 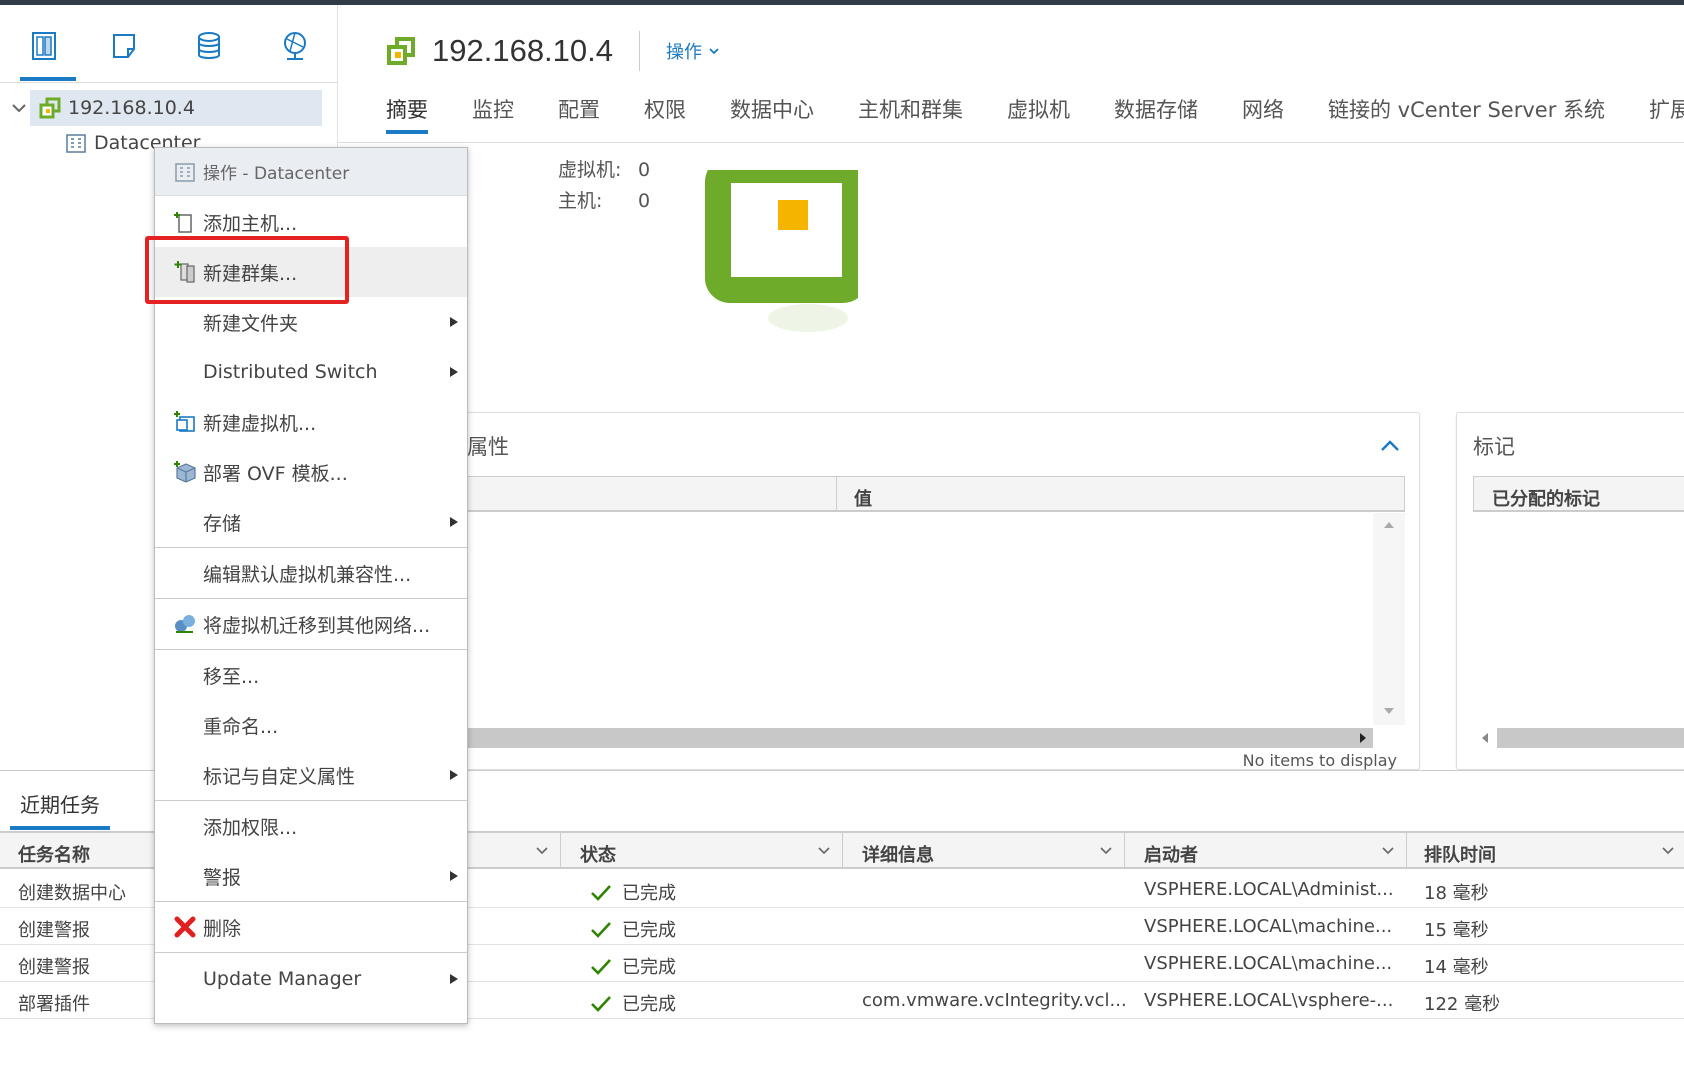 I want to click on scroll-up-icon, so click(x=1389, y=524).